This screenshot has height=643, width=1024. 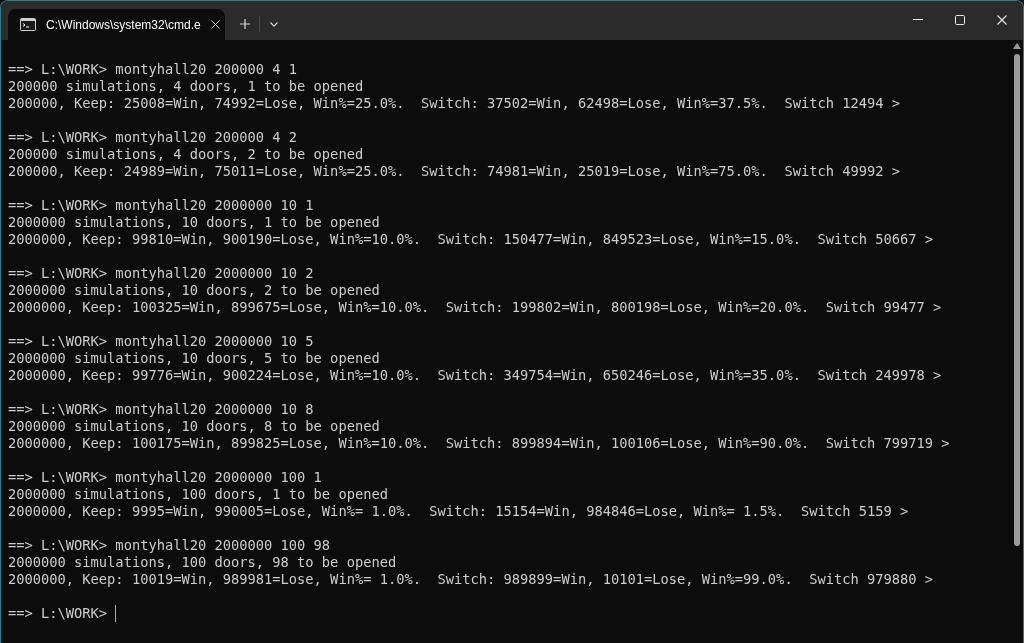 What do you see at coordinates (161, 205) in the screenshot?
I see `command-line: ==> L:\WORK> montyhall20 2000000 10 1` at bounding box center [161, 205].